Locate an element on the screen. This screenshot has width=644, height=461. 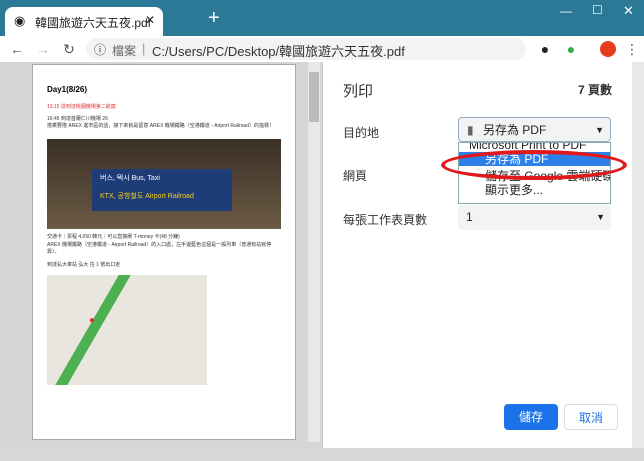
extension-icon: ● is located at coordinates (545, 49).